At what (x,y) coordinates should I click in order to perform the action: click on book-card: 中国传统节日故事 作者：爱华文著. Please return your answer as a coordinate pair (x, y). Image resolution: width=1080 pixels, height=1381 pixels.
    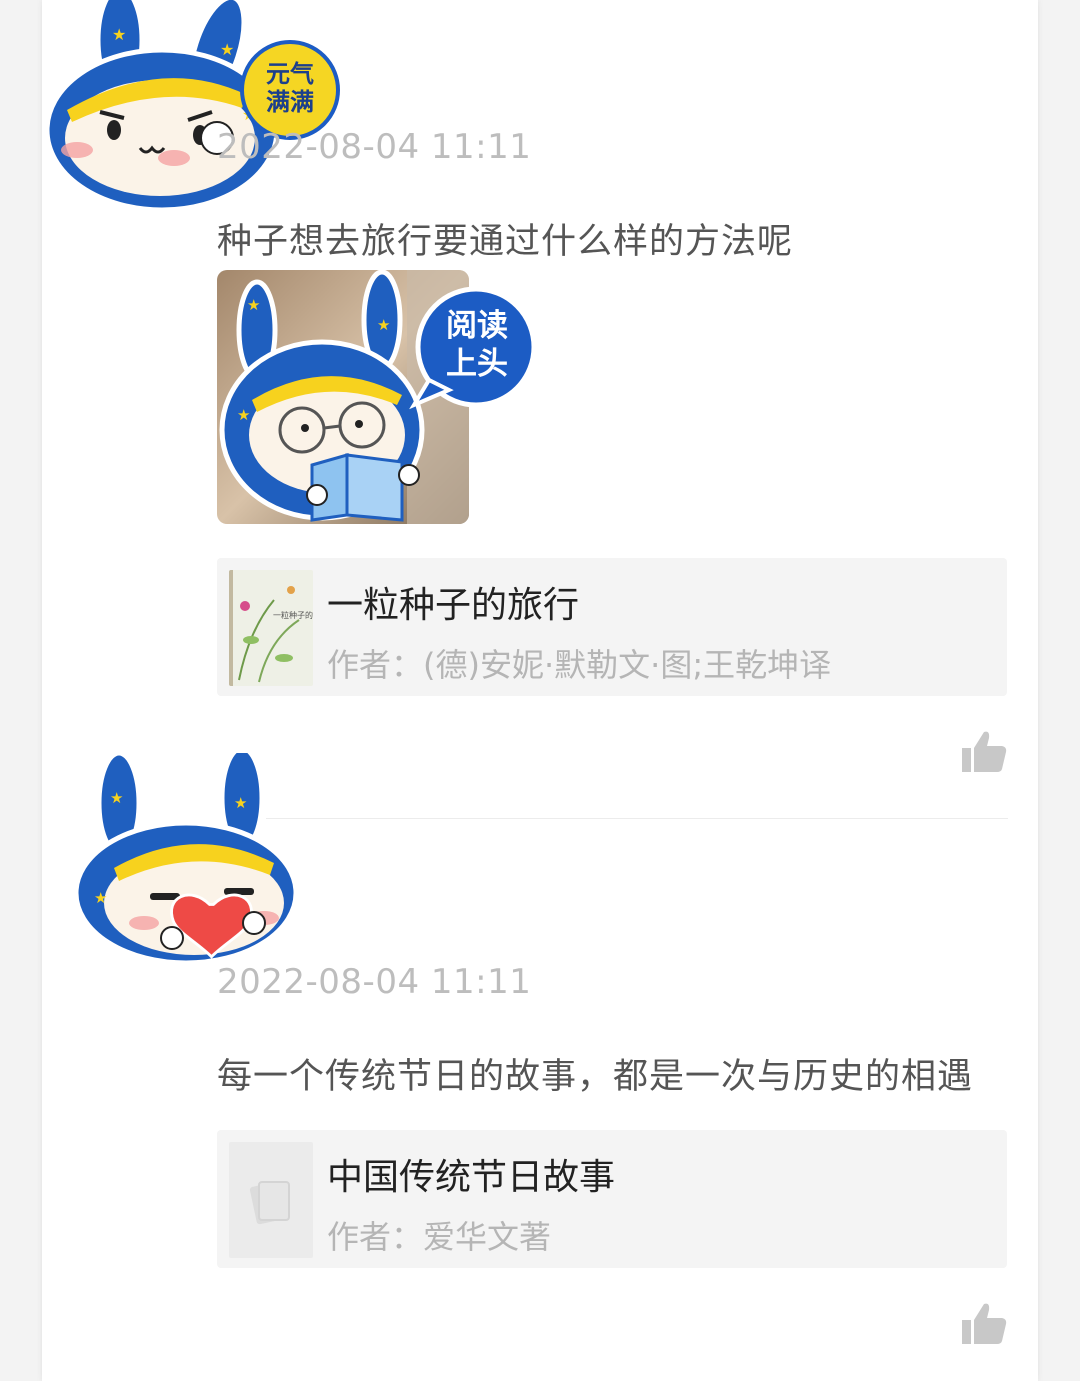
    Looking at the image, I should click on (612, 1199).